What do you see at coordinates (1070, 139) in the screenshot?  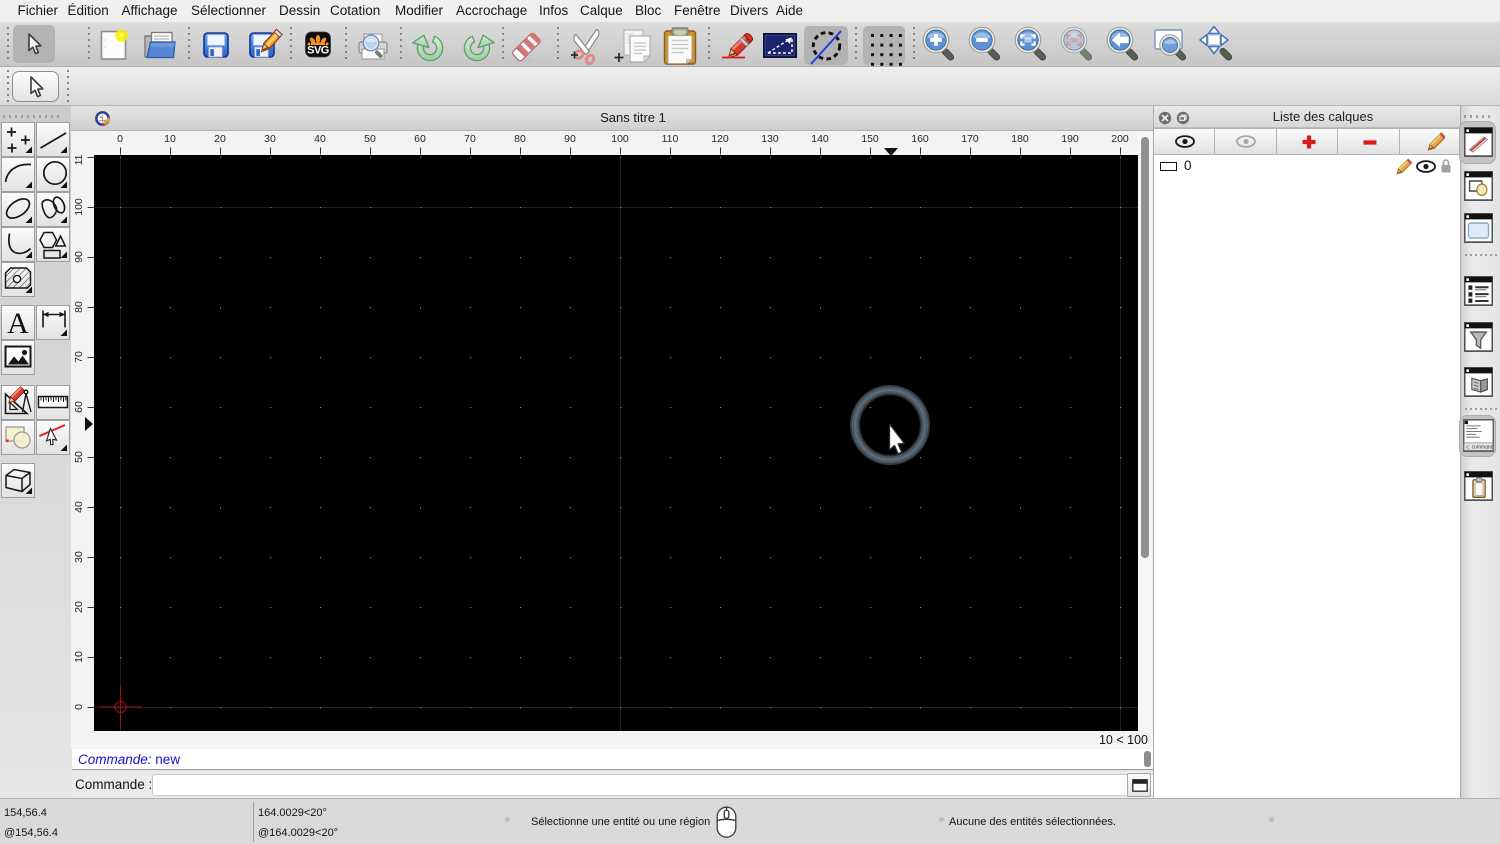 I see `svg-text: 190` at bounding box center [1070, 139].